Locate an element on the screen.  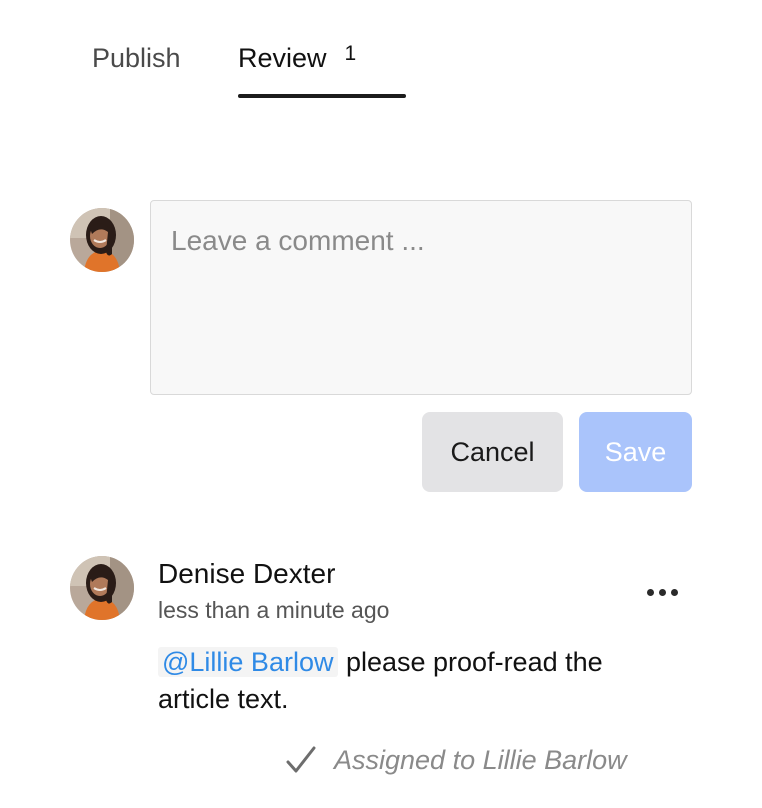
tab-review: Review 1 is located at coordinates (322, 67).